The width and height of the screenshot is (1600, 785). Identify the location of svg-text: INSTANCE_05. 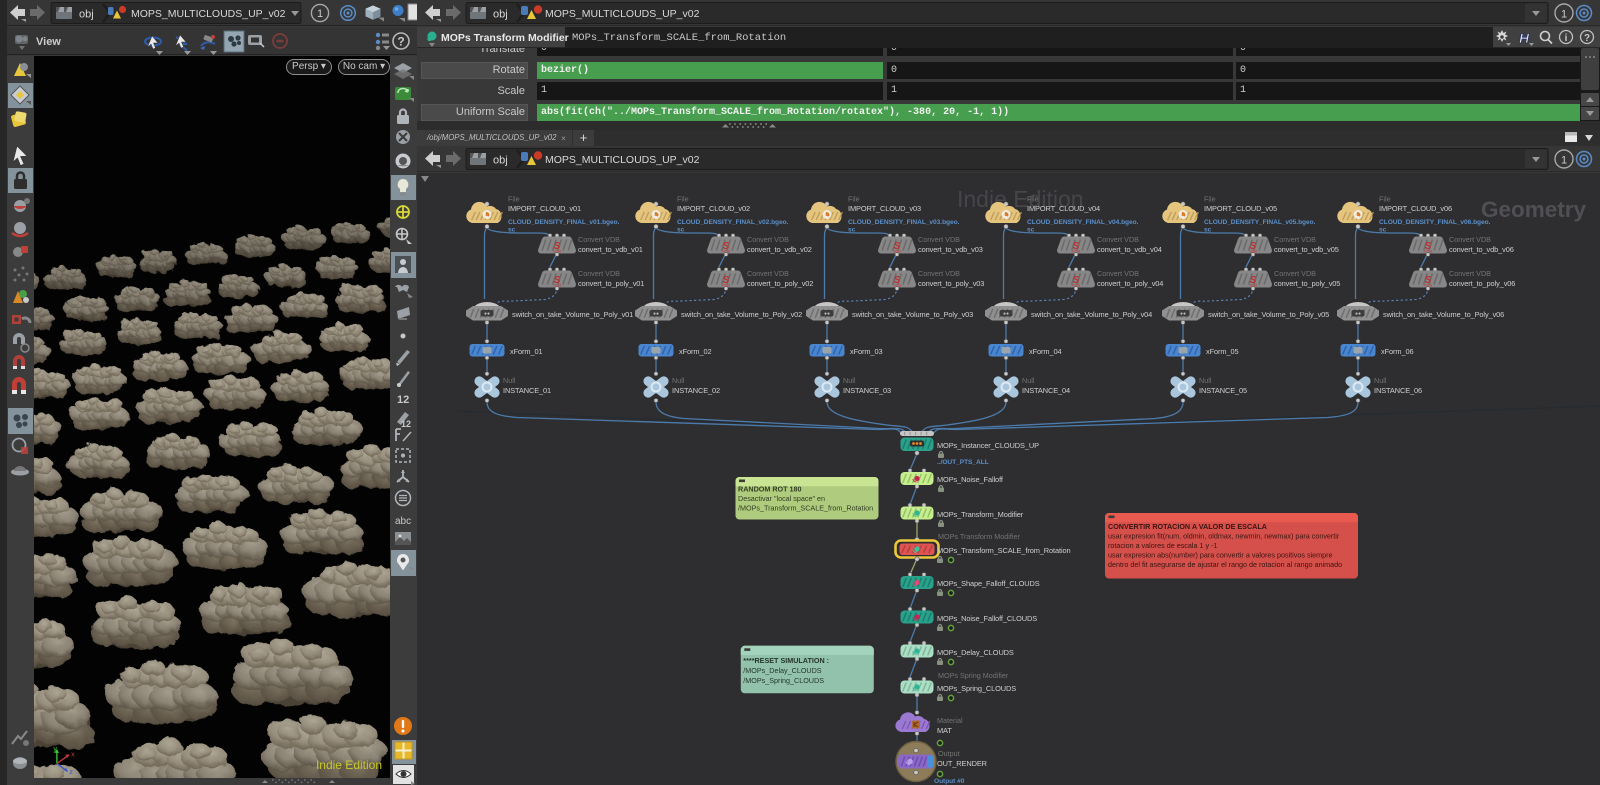
(1223, 390).